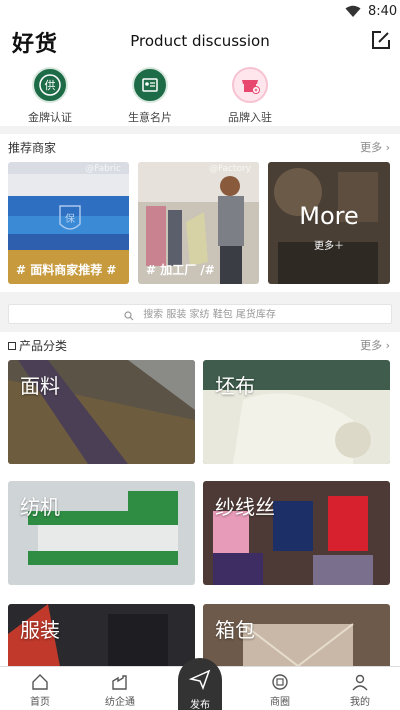 Image resolution: width=400 pixels, height=710 pixels. I want to click on factory-icon, so click(119, 682).